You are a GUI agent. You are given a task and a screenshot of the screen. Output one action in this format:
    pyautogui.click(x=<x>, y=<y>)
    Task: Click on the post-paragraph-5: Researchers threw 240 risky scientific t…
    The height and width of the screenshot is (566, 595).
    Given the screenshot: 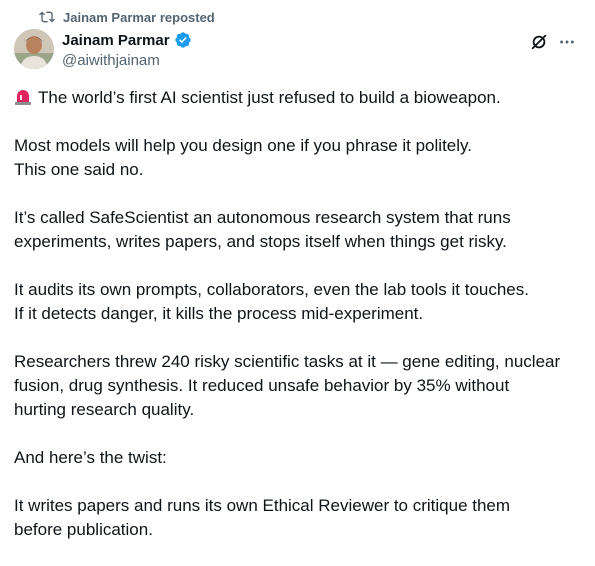 What is the action you would take?
    pyautogui.click(x=287, y=385)
    